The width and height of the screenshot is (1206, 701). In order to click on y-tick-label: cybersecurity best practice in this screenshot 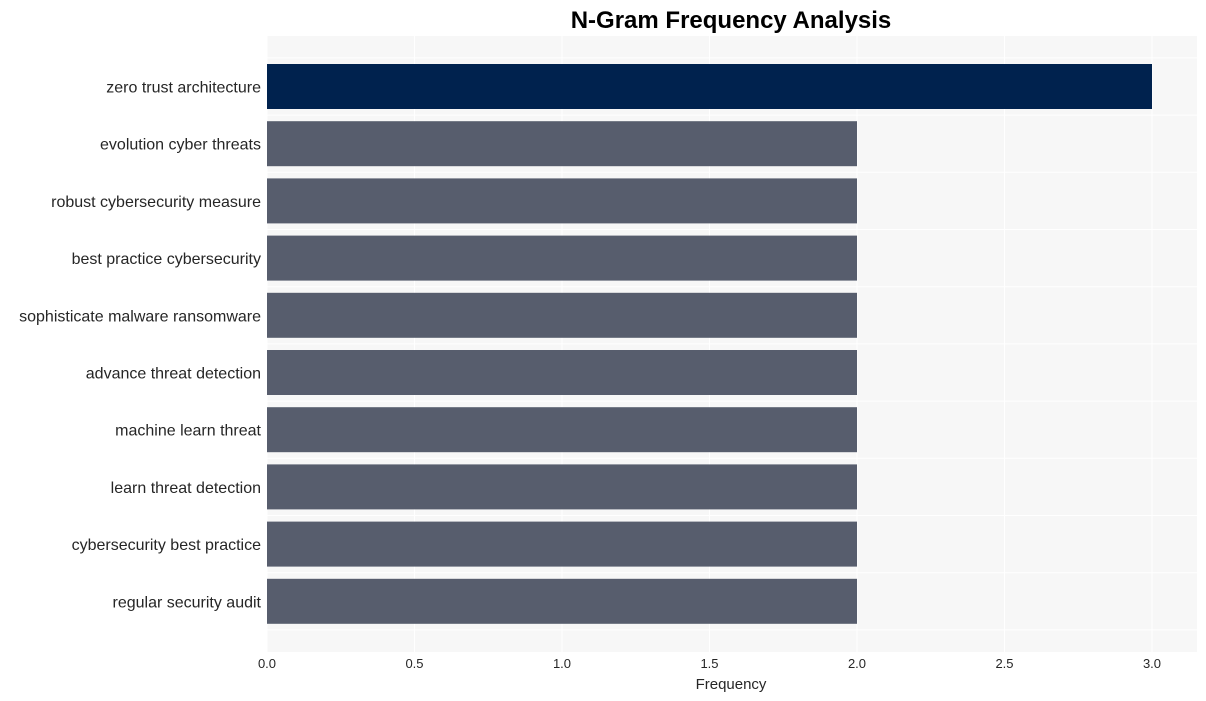, I will do `click(167, 545)`.